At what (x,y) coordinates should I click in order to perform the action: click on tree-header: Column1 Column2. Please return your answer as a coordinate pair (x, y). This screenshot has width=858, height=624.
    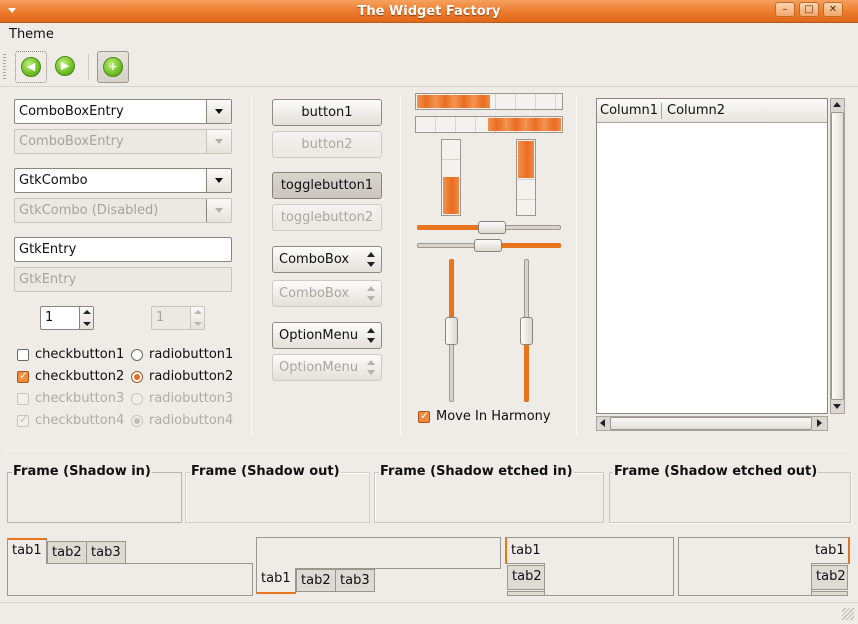
    Looking at the image, I should click on (712, 111).